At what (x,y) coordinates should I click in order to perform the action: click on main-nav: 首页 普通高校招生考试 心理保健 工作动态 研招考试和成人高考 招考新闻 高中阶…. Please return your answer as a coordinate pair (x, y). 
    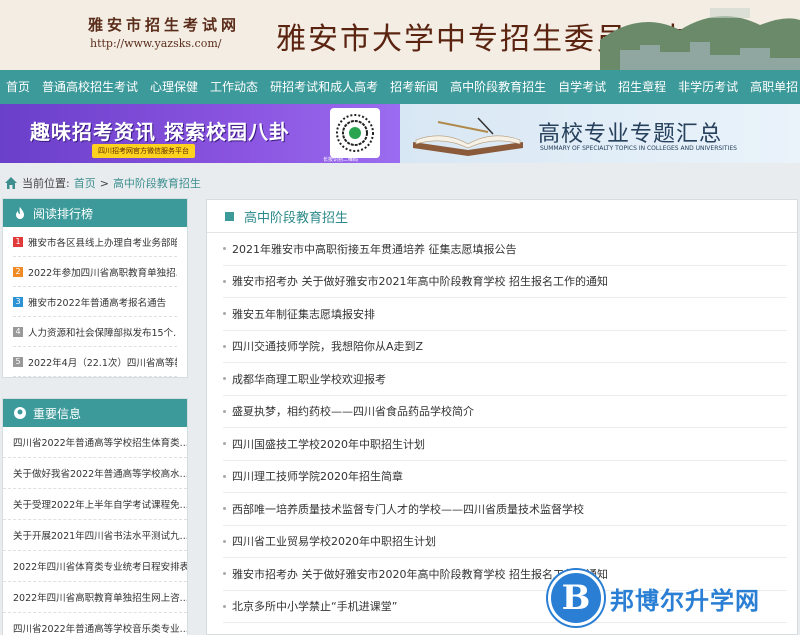
    Looking at the image, I should click on (400, 87).